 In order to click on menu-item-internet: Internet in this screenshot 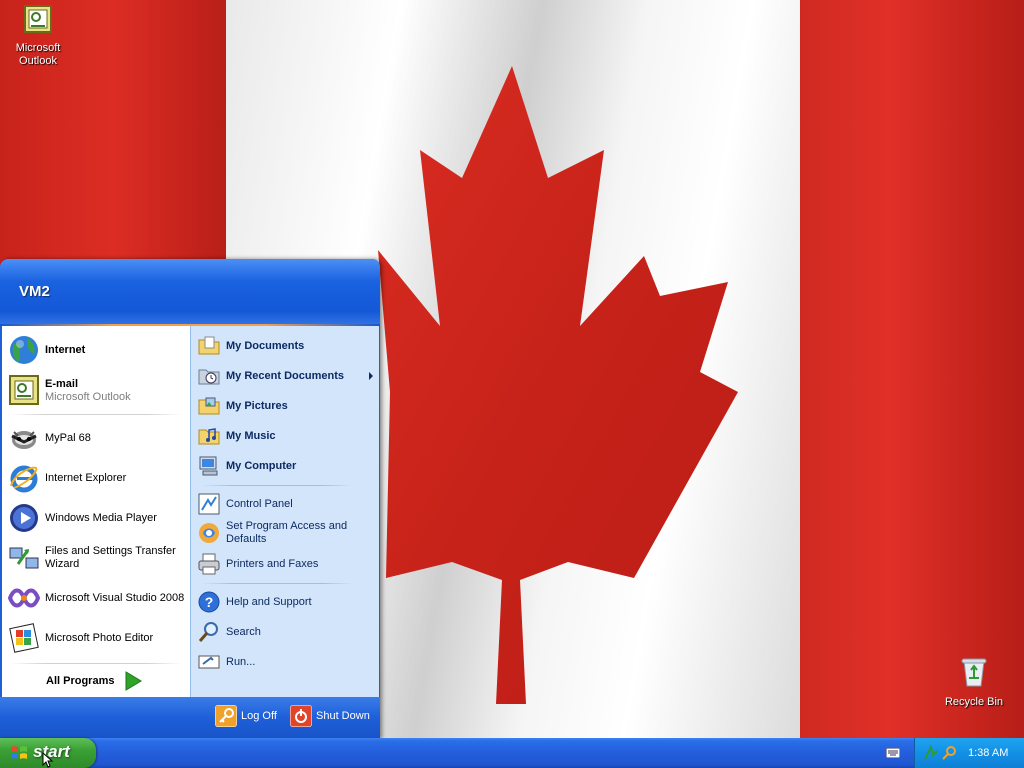, I will do `click(46, 350)`.